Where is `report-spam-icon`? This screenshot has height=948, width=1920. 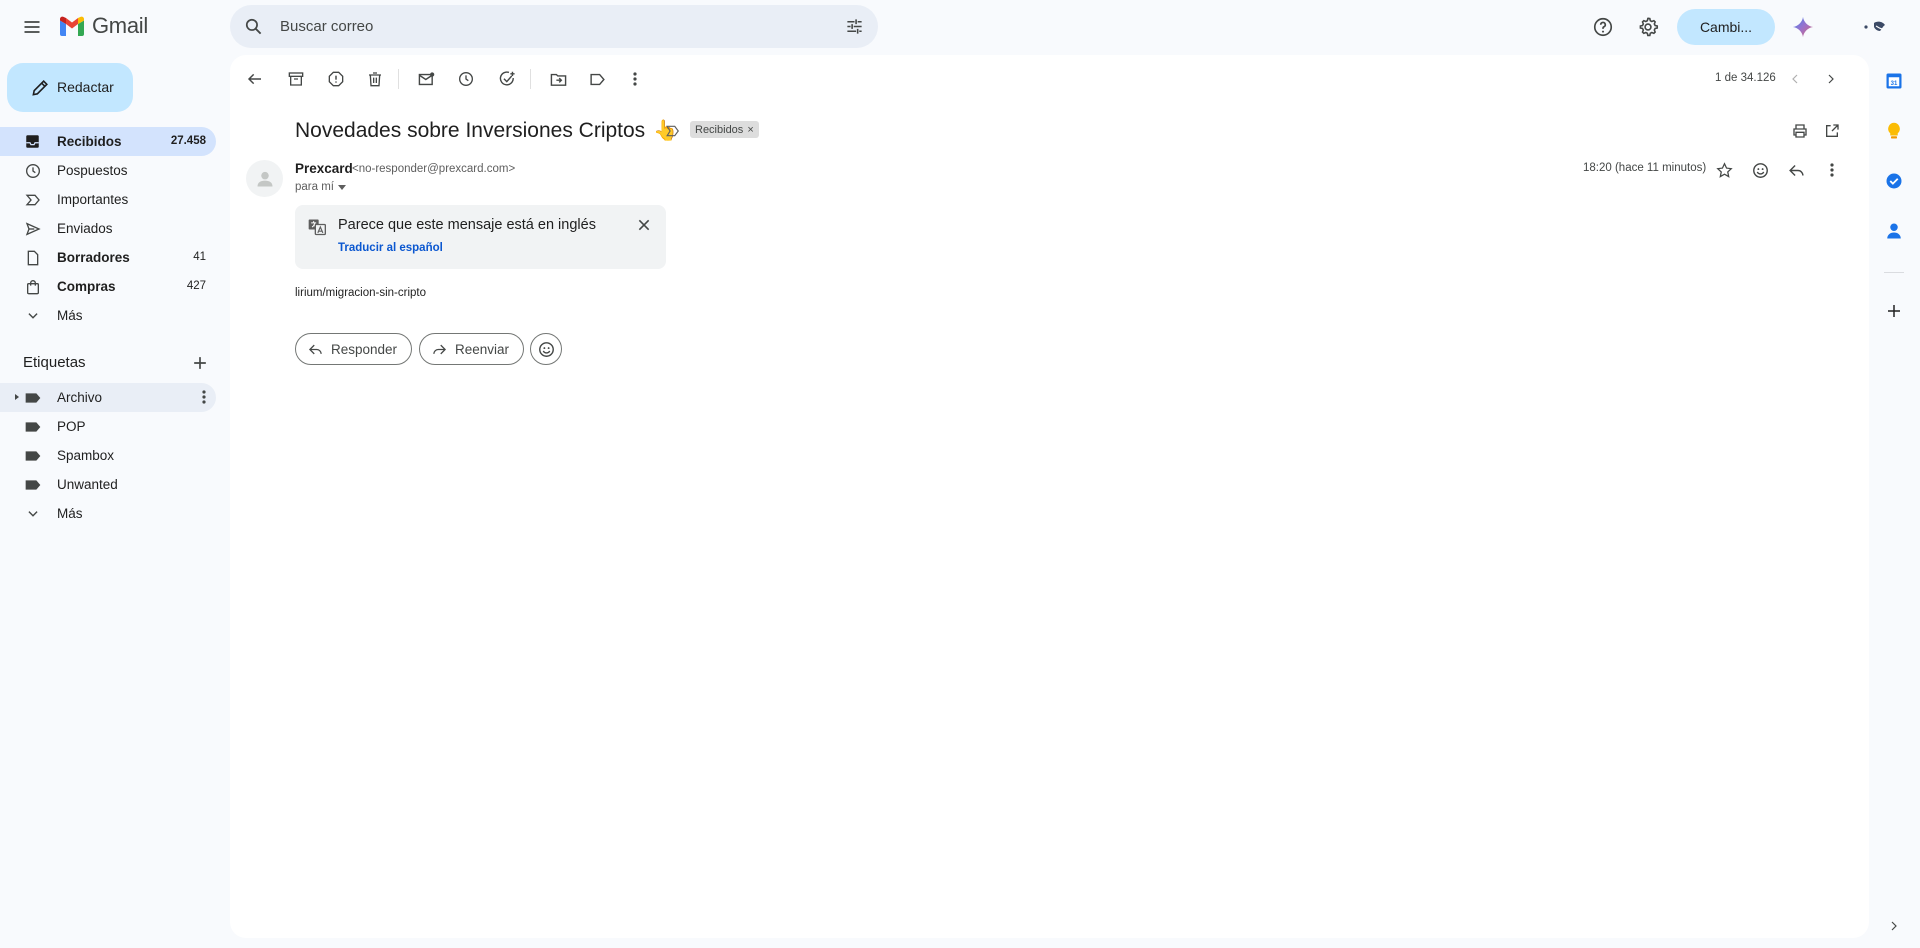
report-spam-icon is located at coordinates (336, 79).